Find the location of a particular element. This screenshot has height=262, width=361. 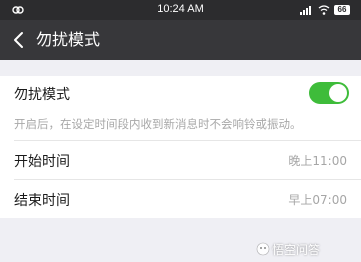

dnd-description: 开启后，在设定时间段内收到新消息时不会响铃或振动。 is located at coordinates (158, 124).